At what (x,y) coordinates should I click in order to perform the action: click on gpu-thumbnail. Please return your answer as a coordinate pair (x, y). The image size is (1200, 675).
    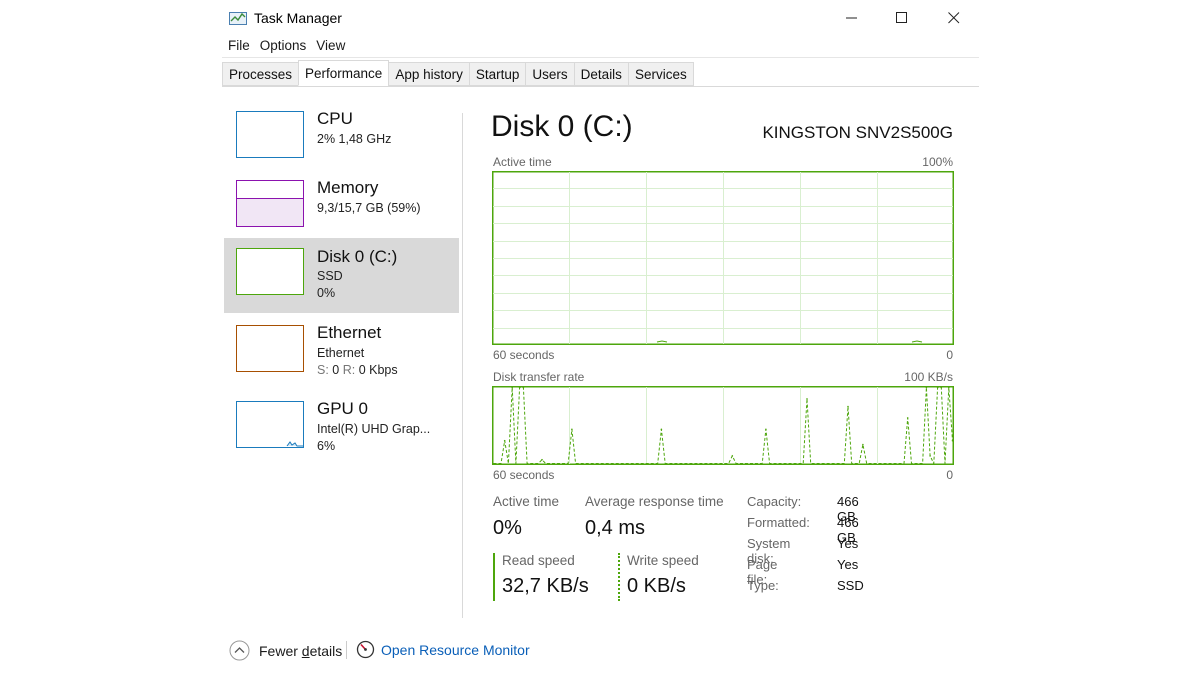
    Looking at the image, I should click on (270, 424).